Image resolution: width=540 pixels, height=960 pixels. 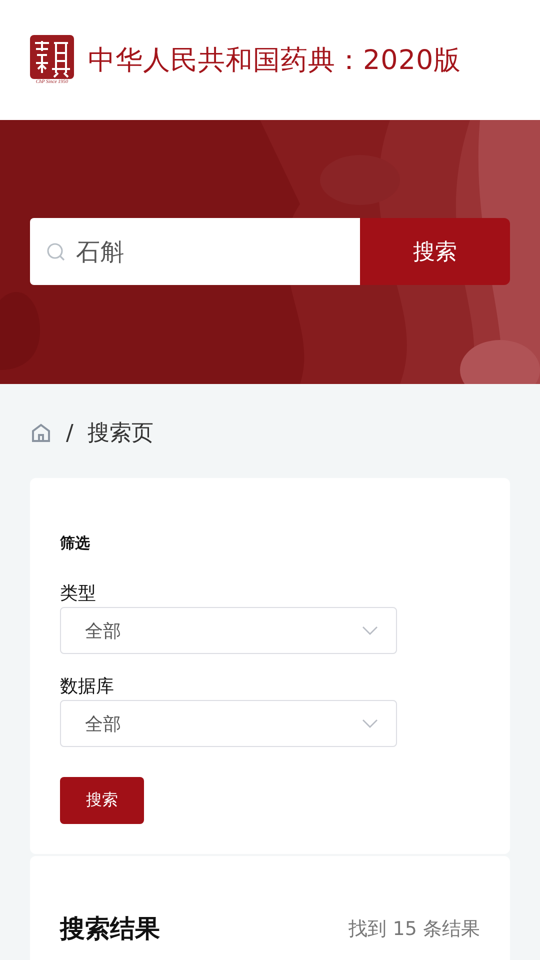 What do you see at coordinates (87, 686) in the screenshot?
I see `field-label: 数据库` at bounding box center [87, 686].